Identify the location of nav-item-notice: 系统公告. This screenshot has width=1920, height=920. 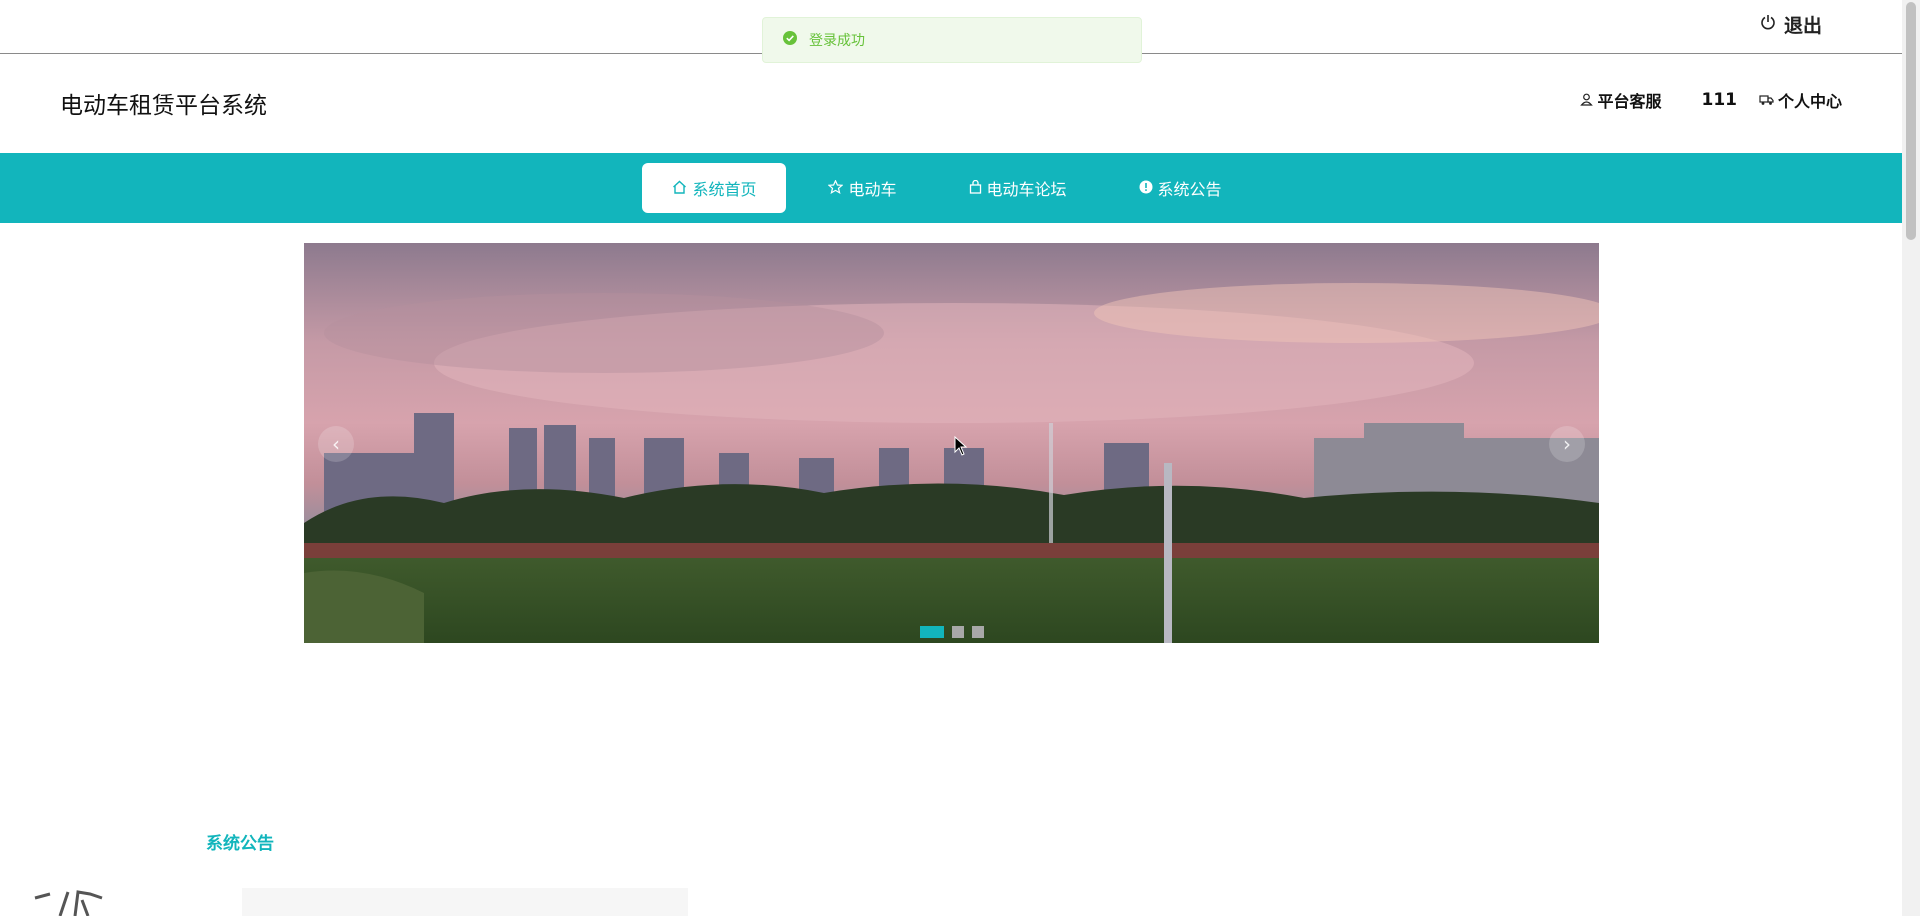
(1180, 188).